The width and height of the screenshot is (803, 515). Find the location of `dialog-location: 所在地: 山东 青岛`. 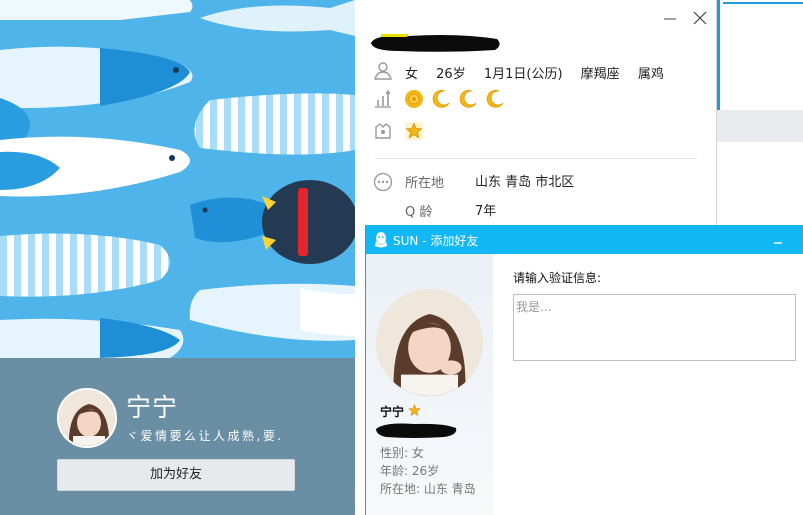

dialog-location: 所在地: 山东 青岛 is located at coordinates (428, 489).